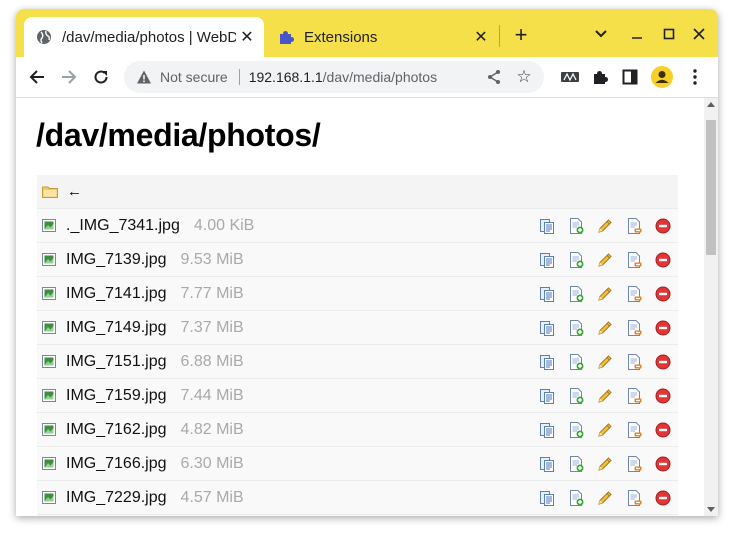 The height and width of the screenshot is (547, 734). I want to click on file-link: IMG_7162.jpg 4.82 MiB, so click(155, 430).